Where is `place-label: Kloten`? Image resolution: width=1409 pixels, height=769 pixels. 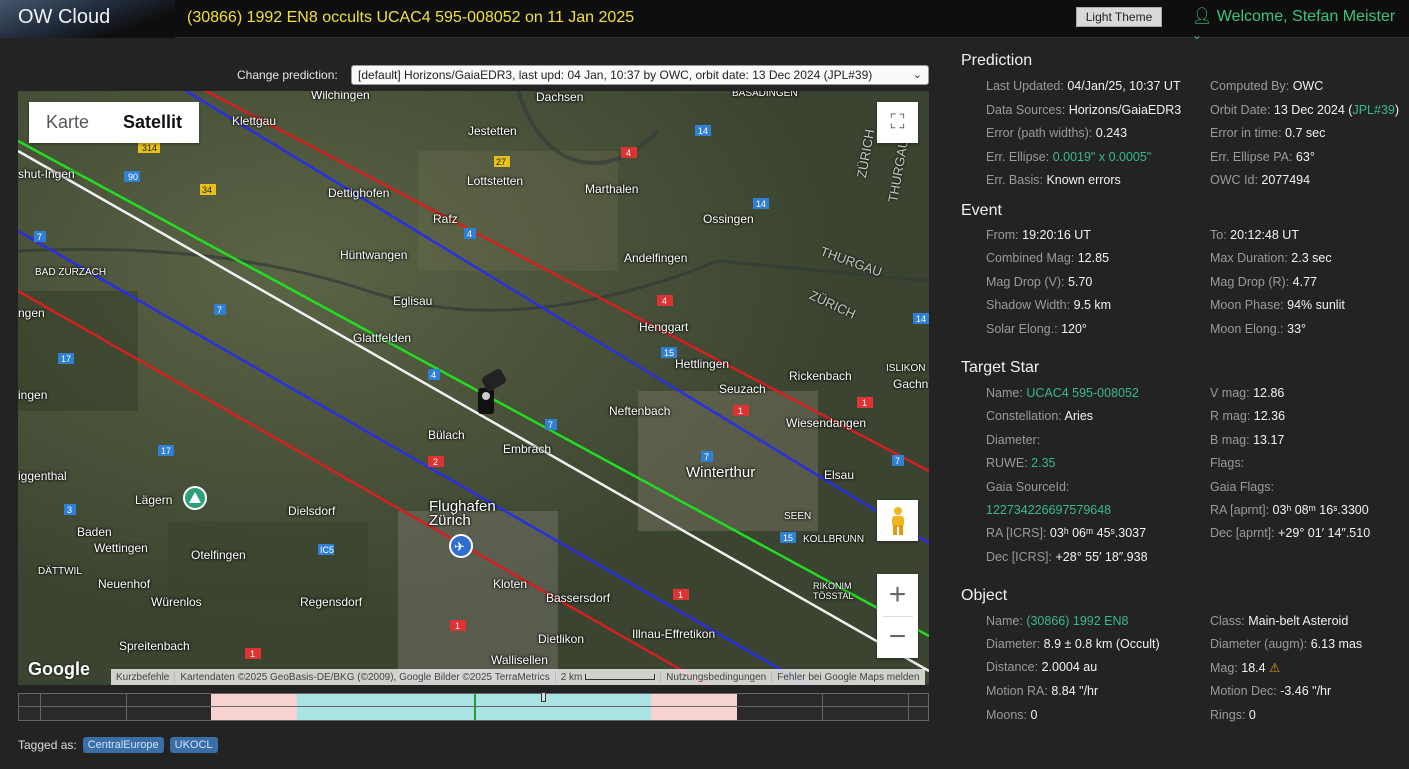 place-label: Kloten is located at coordinates (510, 584).